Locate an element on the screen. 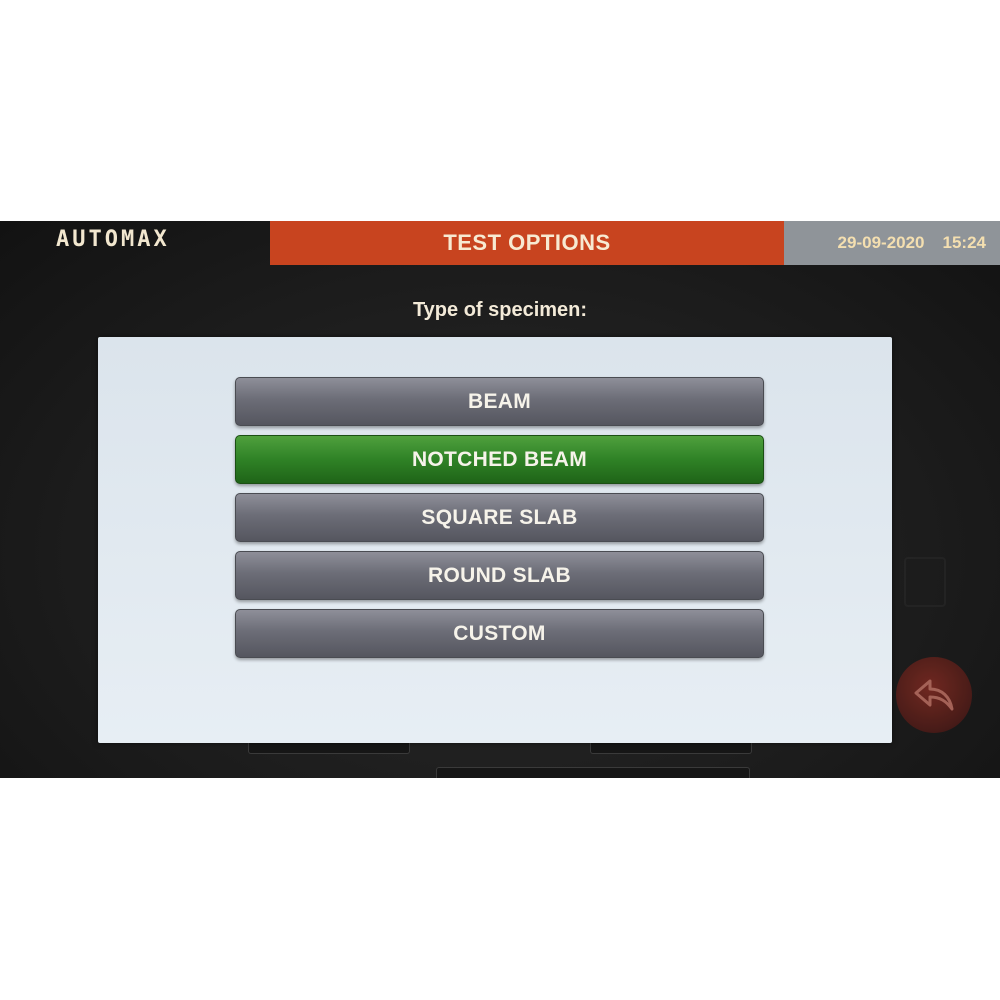  automax-logo: AUTOMAX is located at coordinates (113, 239).